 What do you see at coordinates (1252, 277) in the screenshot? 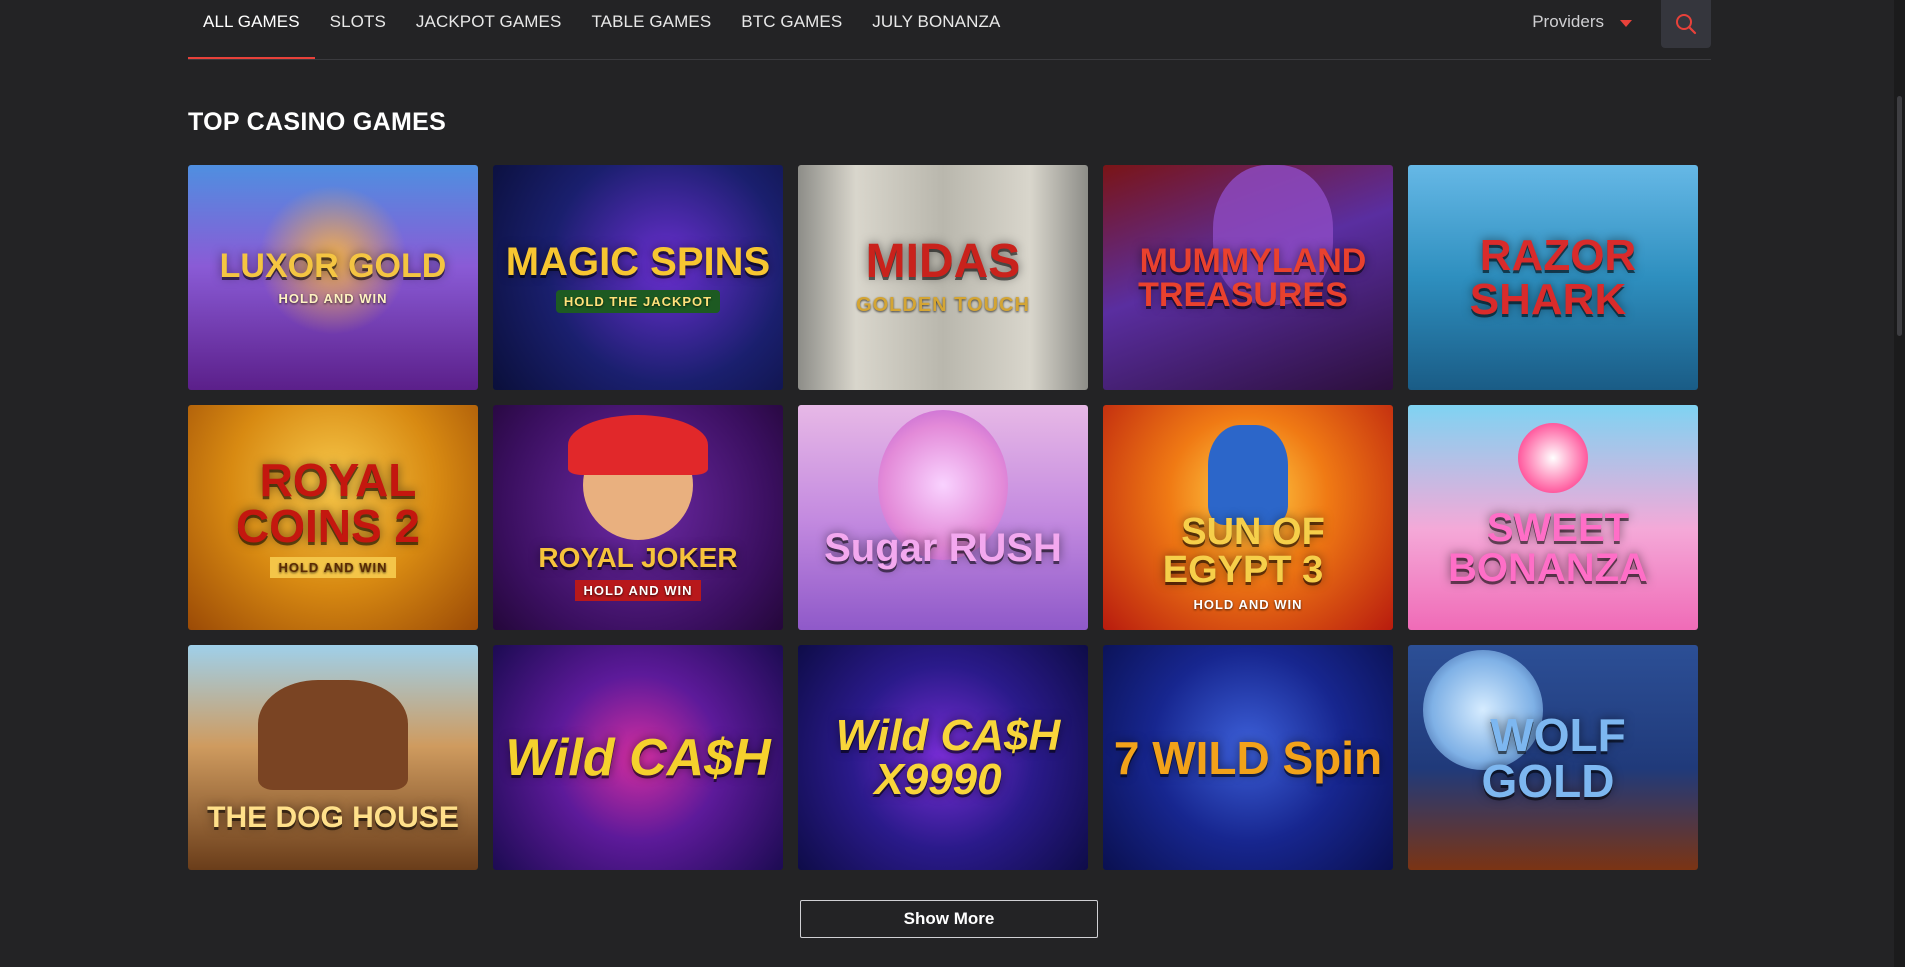
I see `game-title: MUMMYLAND TREASURES` at bounding box center [1252, 277].